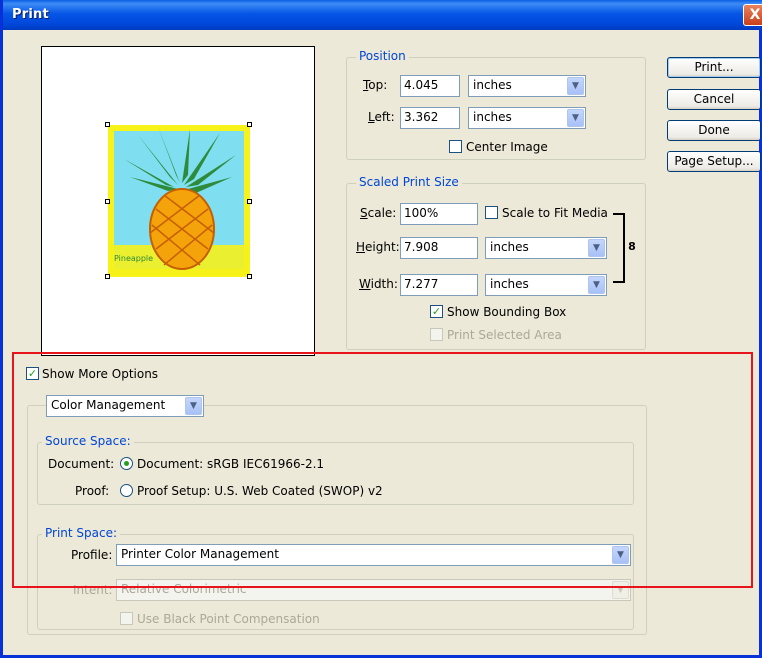 Image resolution: width=762 pixels, height=658 pixels. What do you see at coordinates (546, 248) in the screenshot?
I see `height-unit-select: inches ▼` at bounding box center [546, 248].